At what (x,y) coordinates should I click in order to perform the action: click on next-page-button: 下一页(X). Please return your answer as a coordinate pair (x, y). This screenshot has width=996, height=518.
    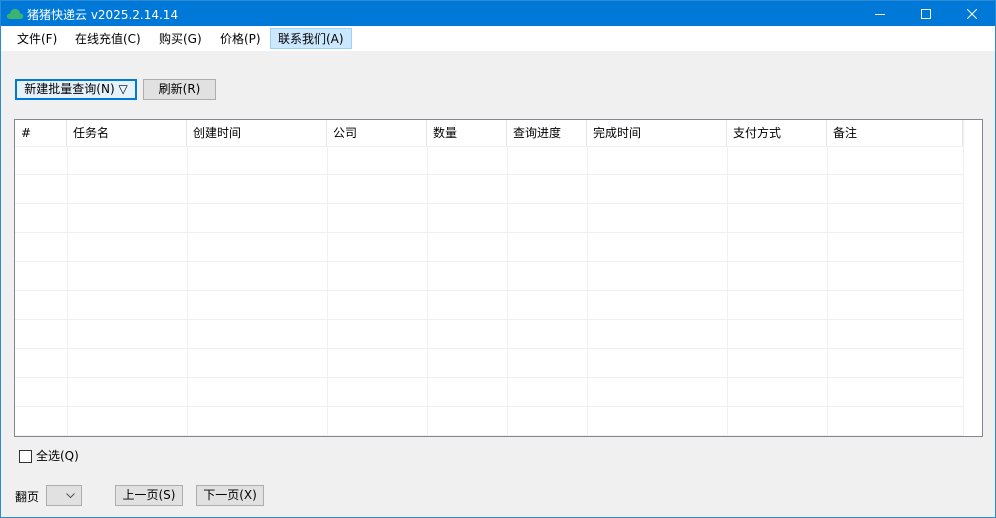
    Looking at the image, I should click on (230, 495).